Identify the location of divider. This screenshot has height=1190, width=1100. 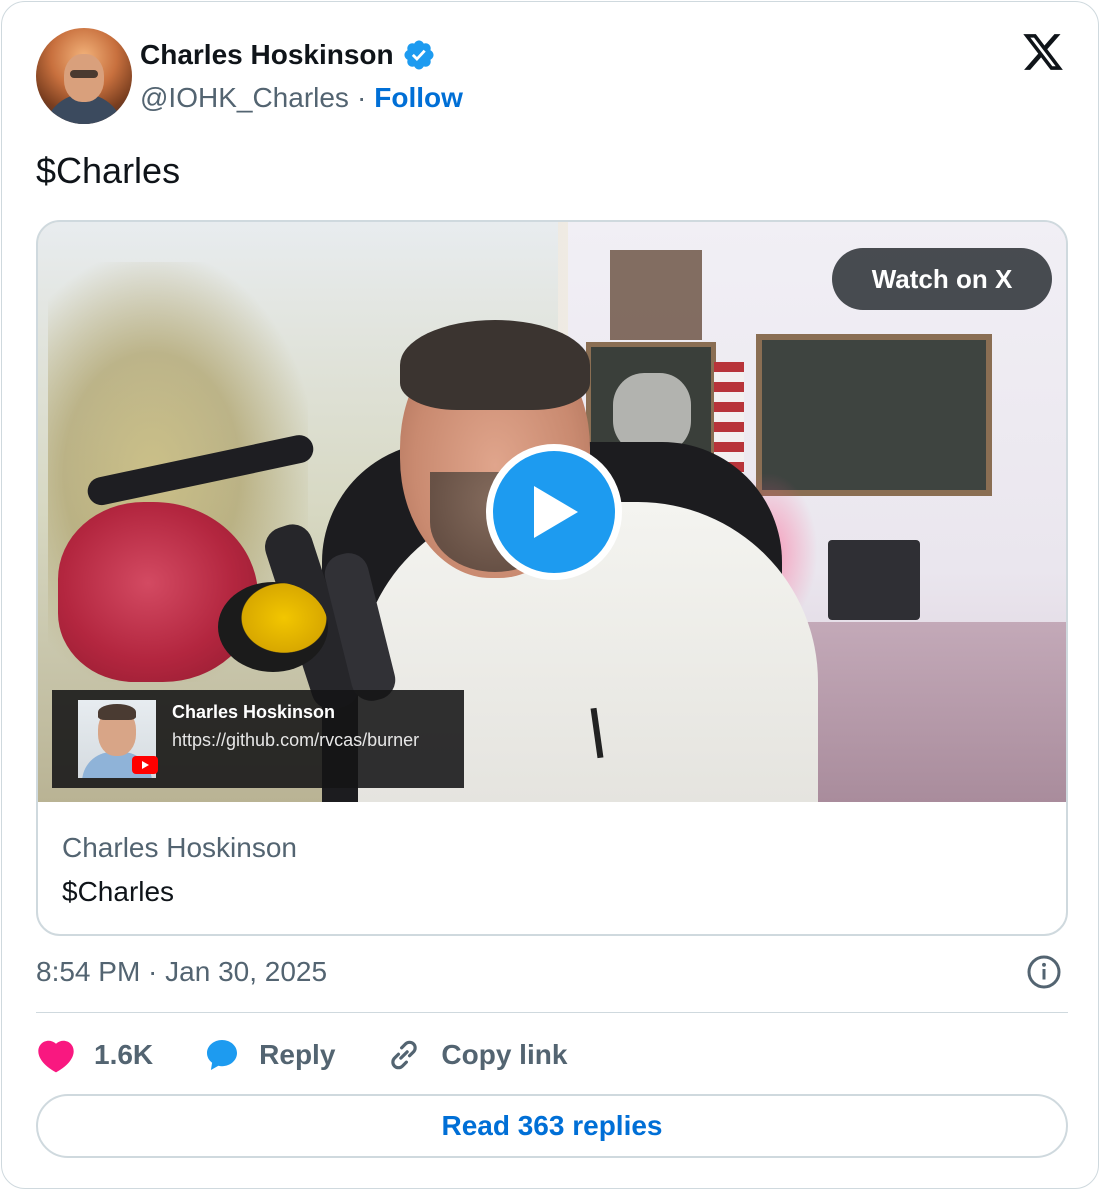
(552, 1012).